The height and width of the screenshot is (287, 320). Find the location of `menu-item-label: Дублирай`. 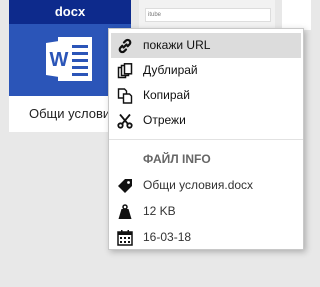

menu-item-label: Дублирай is located at coordinates (170, 70).